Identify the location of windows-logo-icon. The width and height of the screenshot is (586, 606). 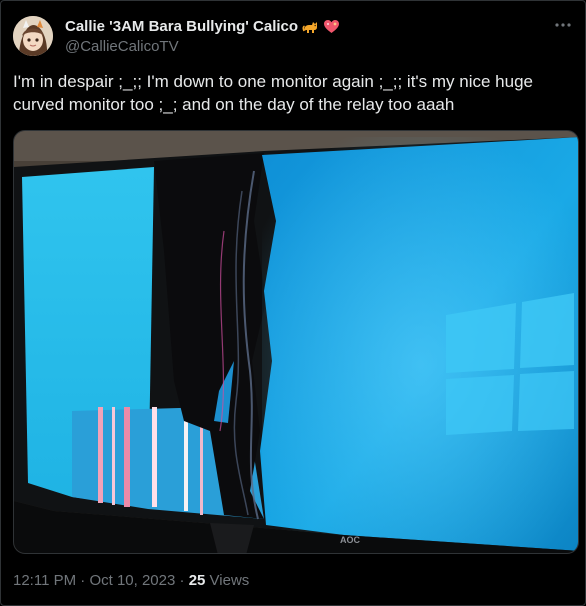
(510, 364).